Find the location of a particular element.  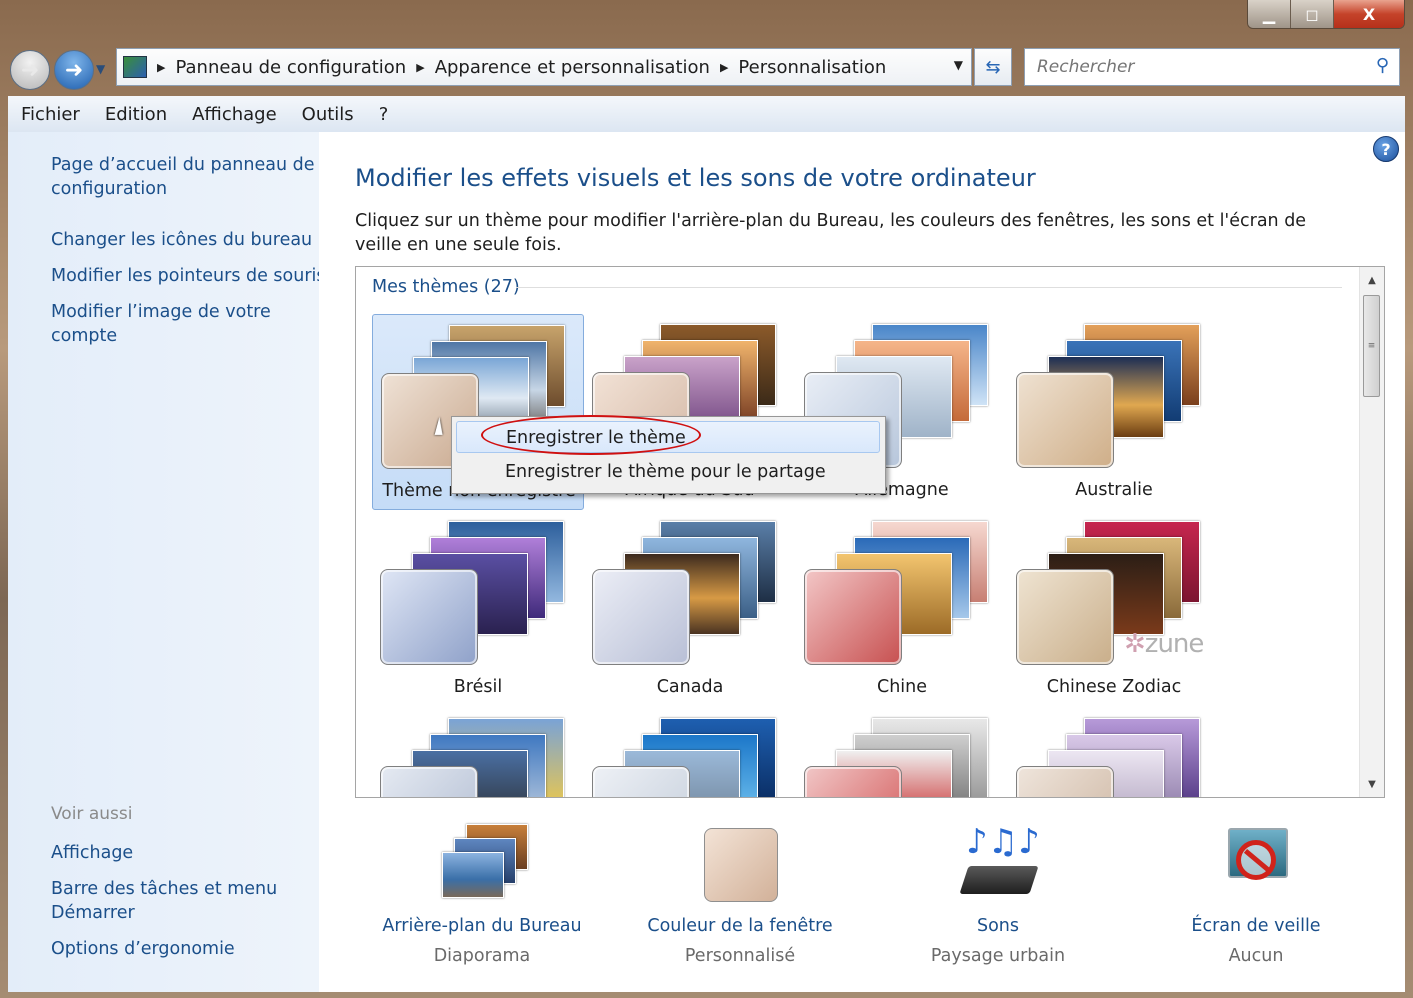

desktop-background-link: Arrière-plan du Bureau Diaporama is located at coordinates (482, 894).